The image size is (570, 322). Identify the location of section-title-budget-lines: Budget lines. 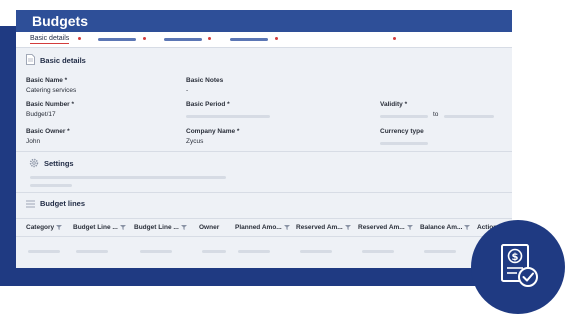
(62, 203).